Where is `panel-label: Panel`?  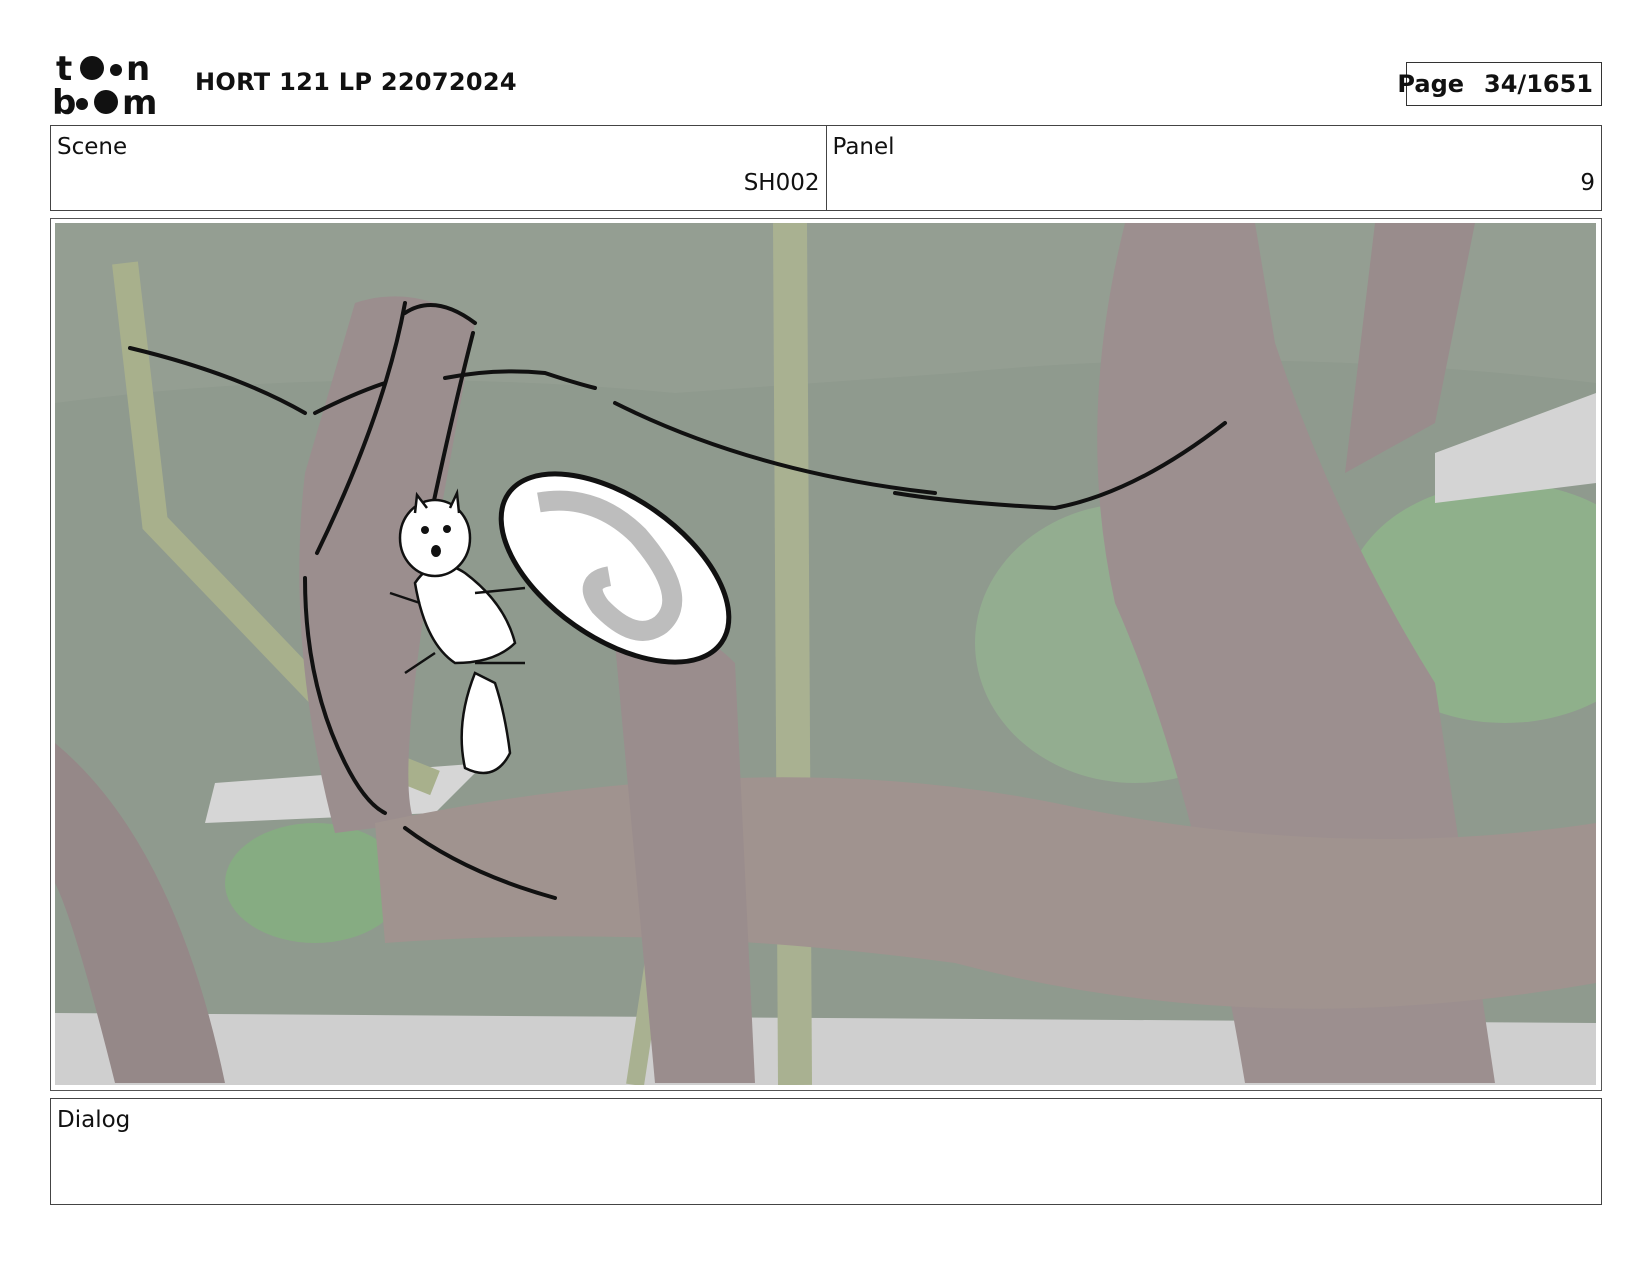
panel-label: Panel is located at coordinates (863, 147).